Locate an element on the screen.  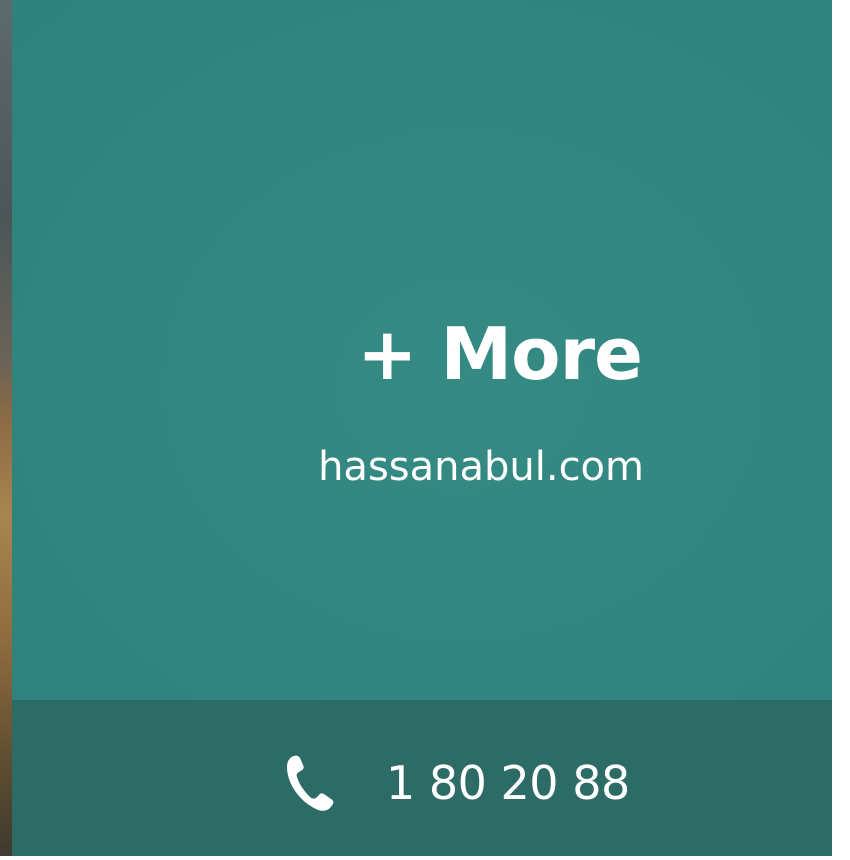
phone-contact: 1 80 20 88 is located at coordinates (457, 783).